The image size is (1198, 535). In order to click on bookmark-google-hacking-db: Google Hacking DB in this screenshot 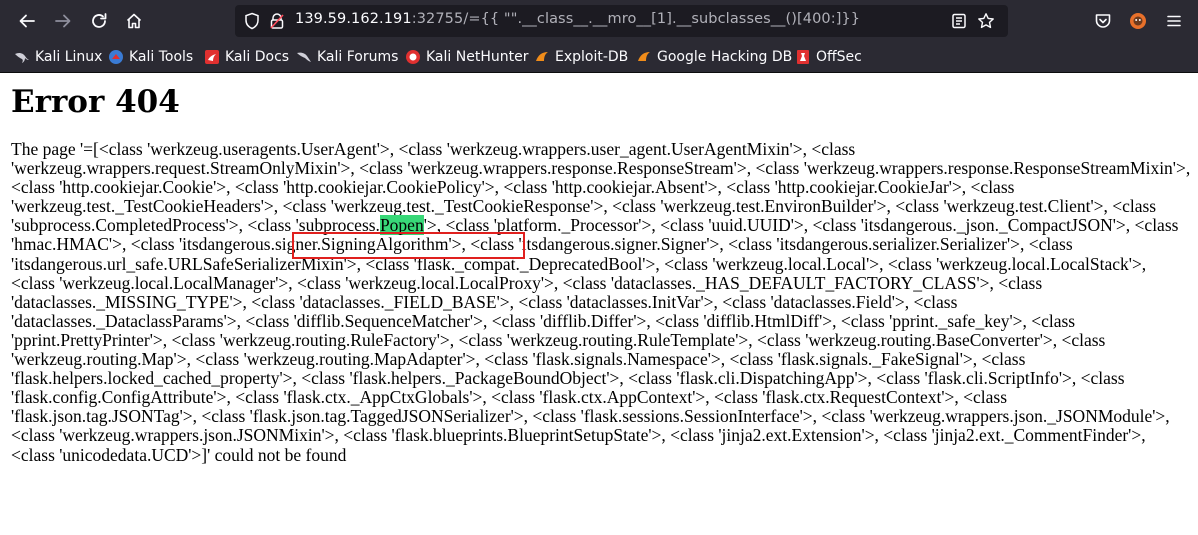, I will do `click(714, 57)`.